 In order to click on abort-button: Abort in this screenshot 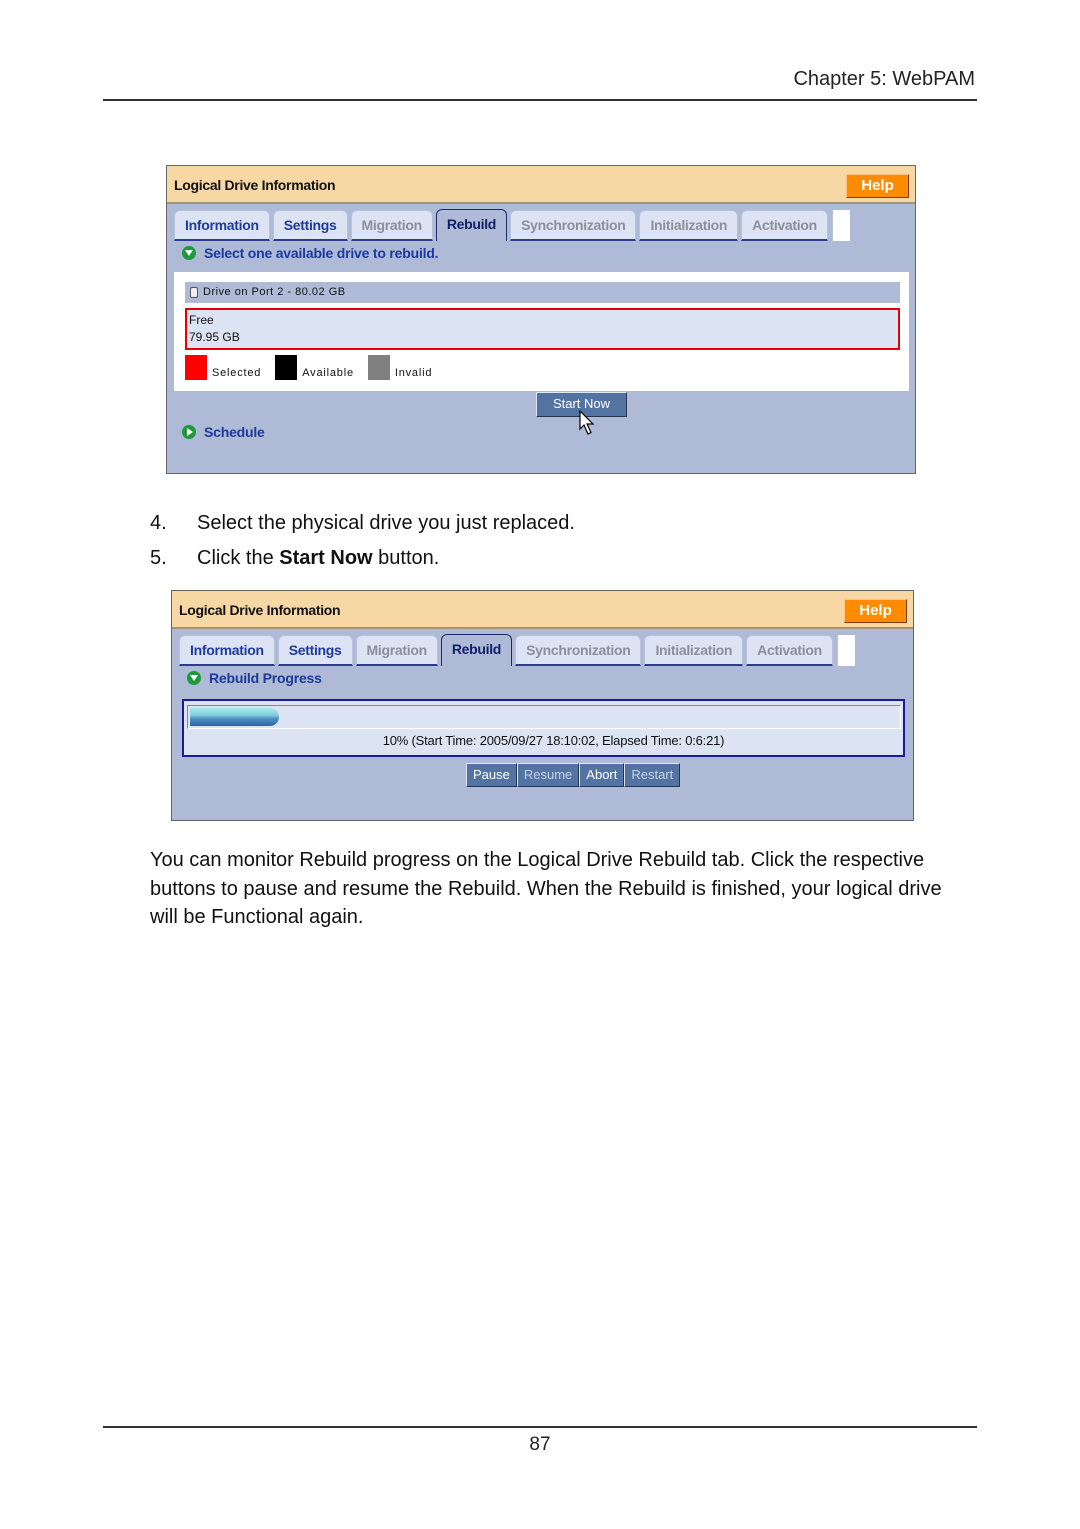, I will do `click(602, 775)`.